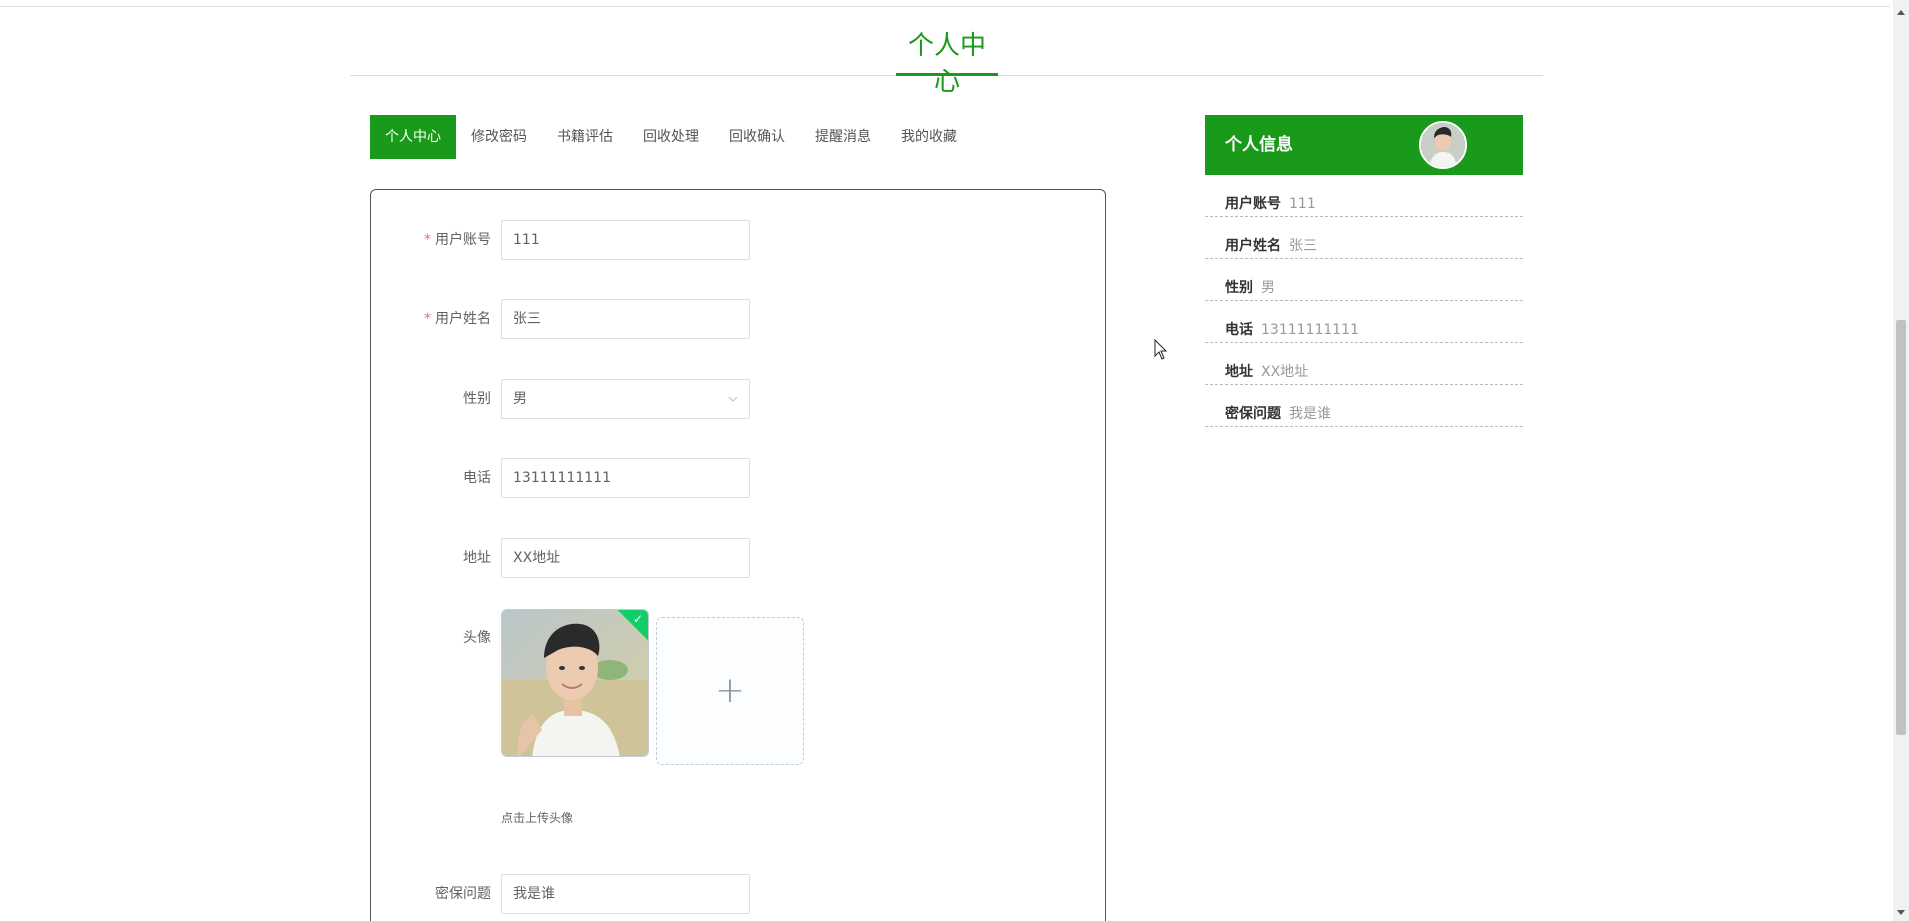 Image resolution: width=1909 pixels, height=921 pixels. What do you see at coordinates (733, 399) in the screenshot?
I see `chevron-down-icon` at bounding box center [733, 399].